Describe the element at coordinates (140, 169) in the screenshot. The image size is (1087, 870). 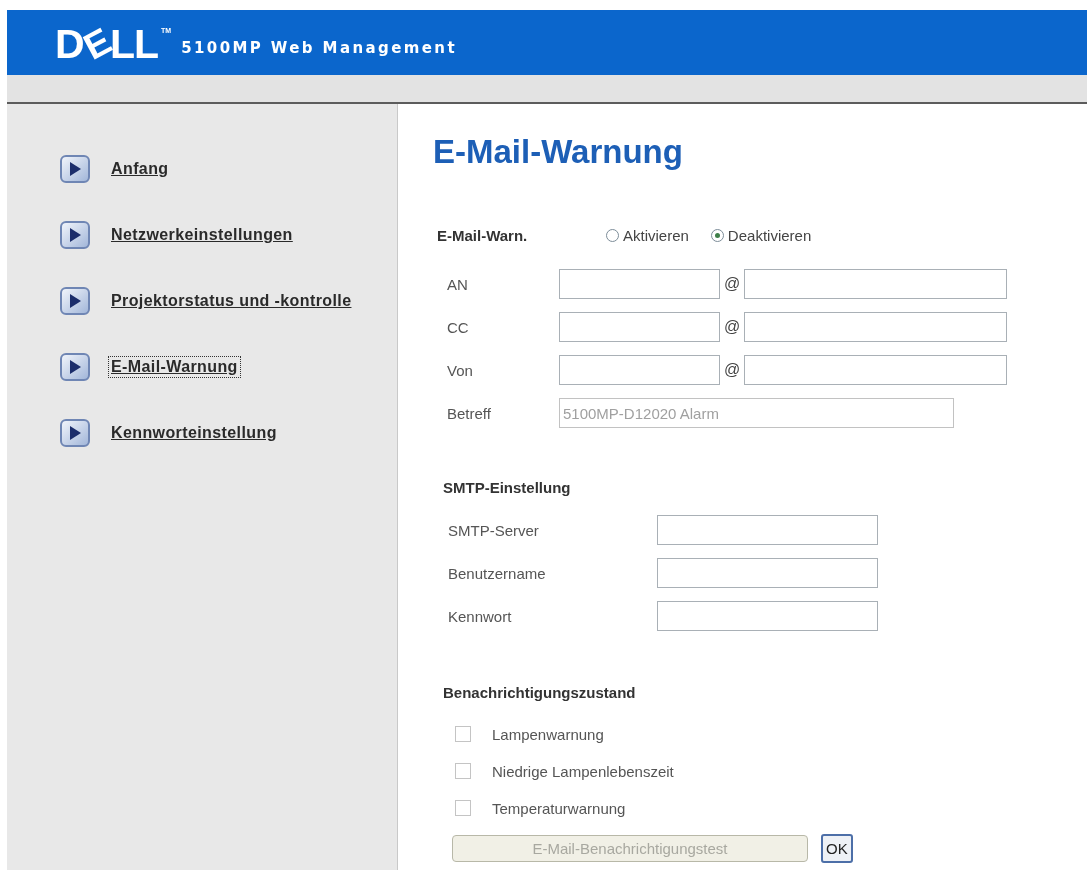
I see `nav-link: Anfang` at that location.